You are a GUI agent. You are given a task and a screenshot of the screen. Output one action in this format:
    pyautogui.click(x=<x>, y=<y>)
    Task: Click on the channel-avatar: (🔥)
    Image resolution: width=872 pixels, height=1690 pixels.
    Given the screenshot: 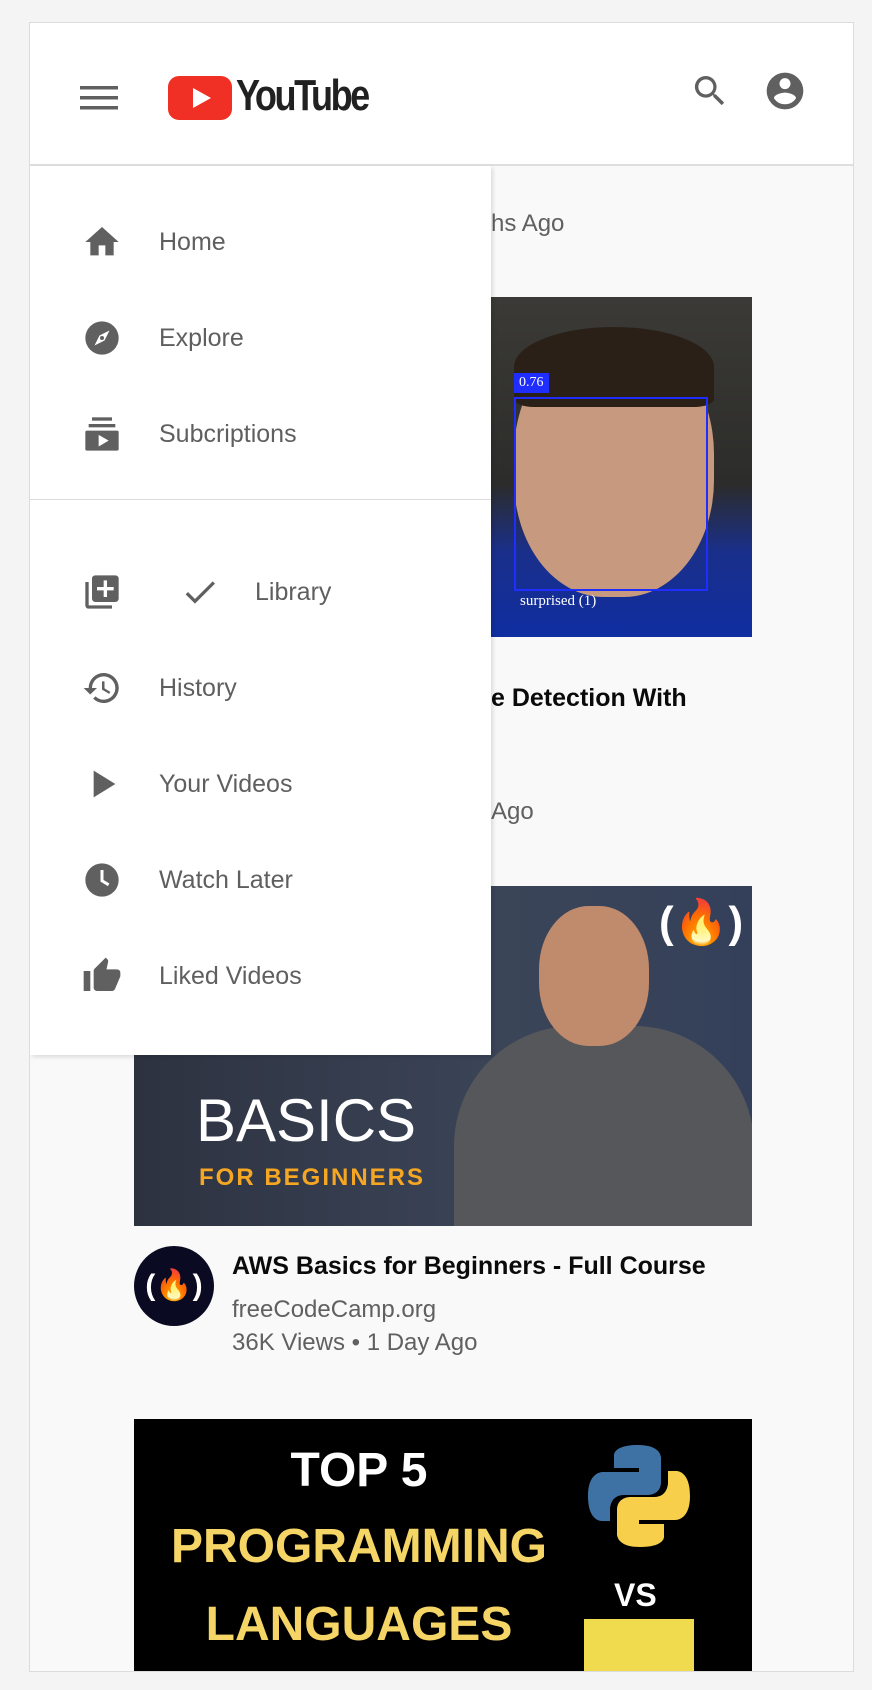 What is the action you would take?
    pyautogui.click(x=174, y=1286)
    